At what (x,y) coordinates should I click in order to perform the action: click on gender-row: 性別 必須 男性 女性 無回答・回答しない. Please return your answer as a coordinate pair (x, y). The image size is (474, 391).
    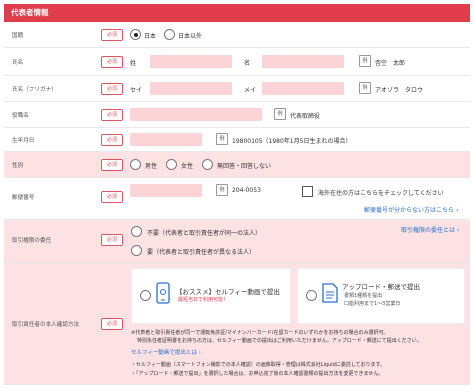
    Looking at the image, I should click on (237, 165).